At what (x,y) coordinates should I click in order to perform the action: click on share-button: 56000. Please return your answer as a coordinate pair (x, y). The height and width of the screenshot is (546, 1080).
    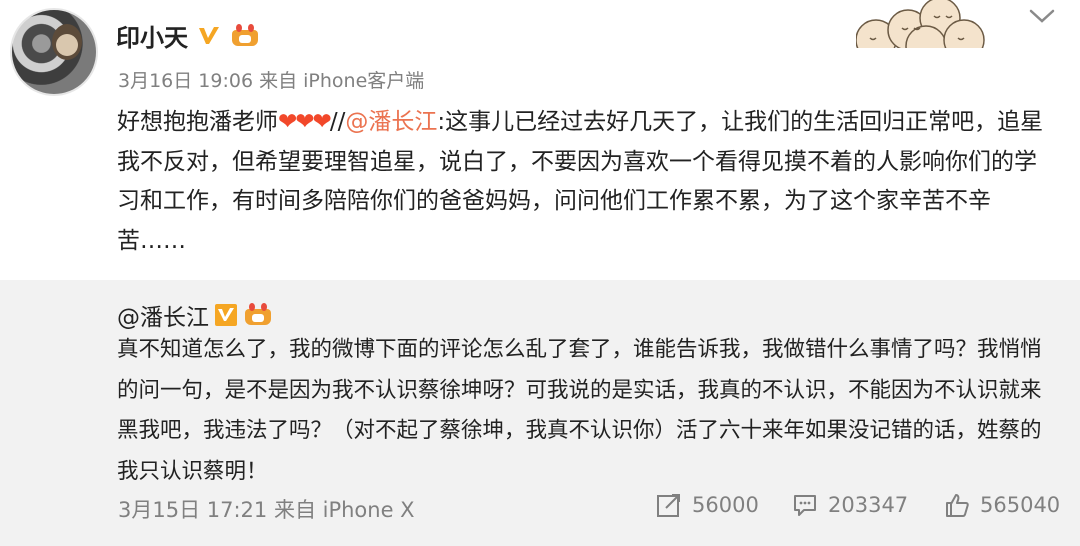
    Looking at the image, I should click on (707, 505).